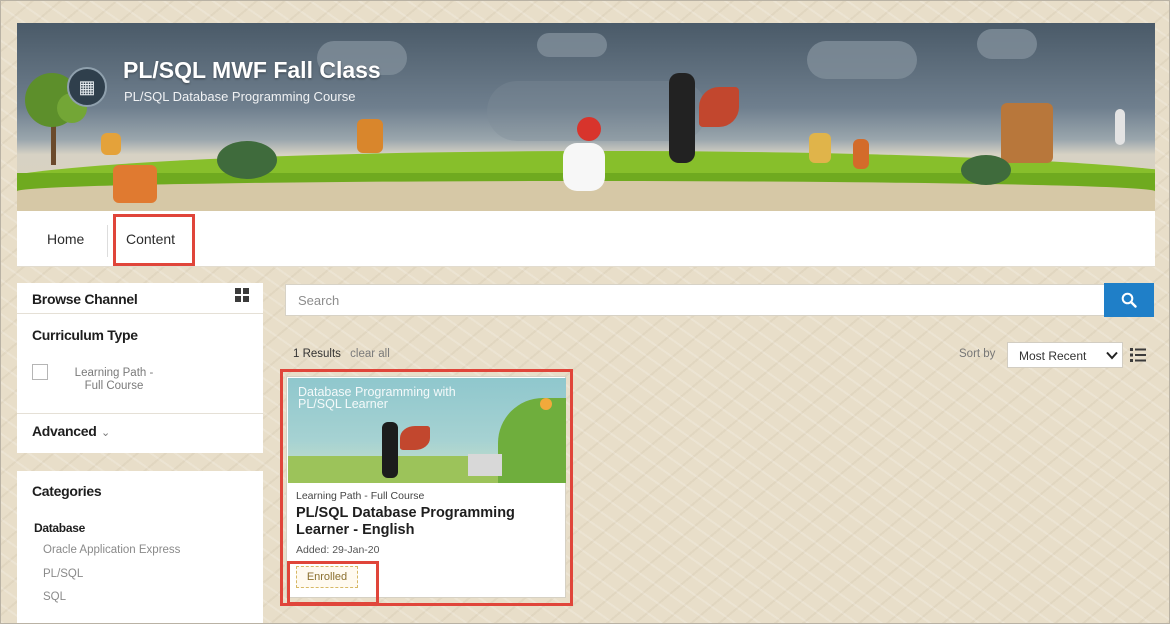 The height and width of the screenshot is (624, 1170). Describe the element at coordinates (85, 335) in the screenshot. I see `curriculum-type-heading: Curriculum Type` at that location.